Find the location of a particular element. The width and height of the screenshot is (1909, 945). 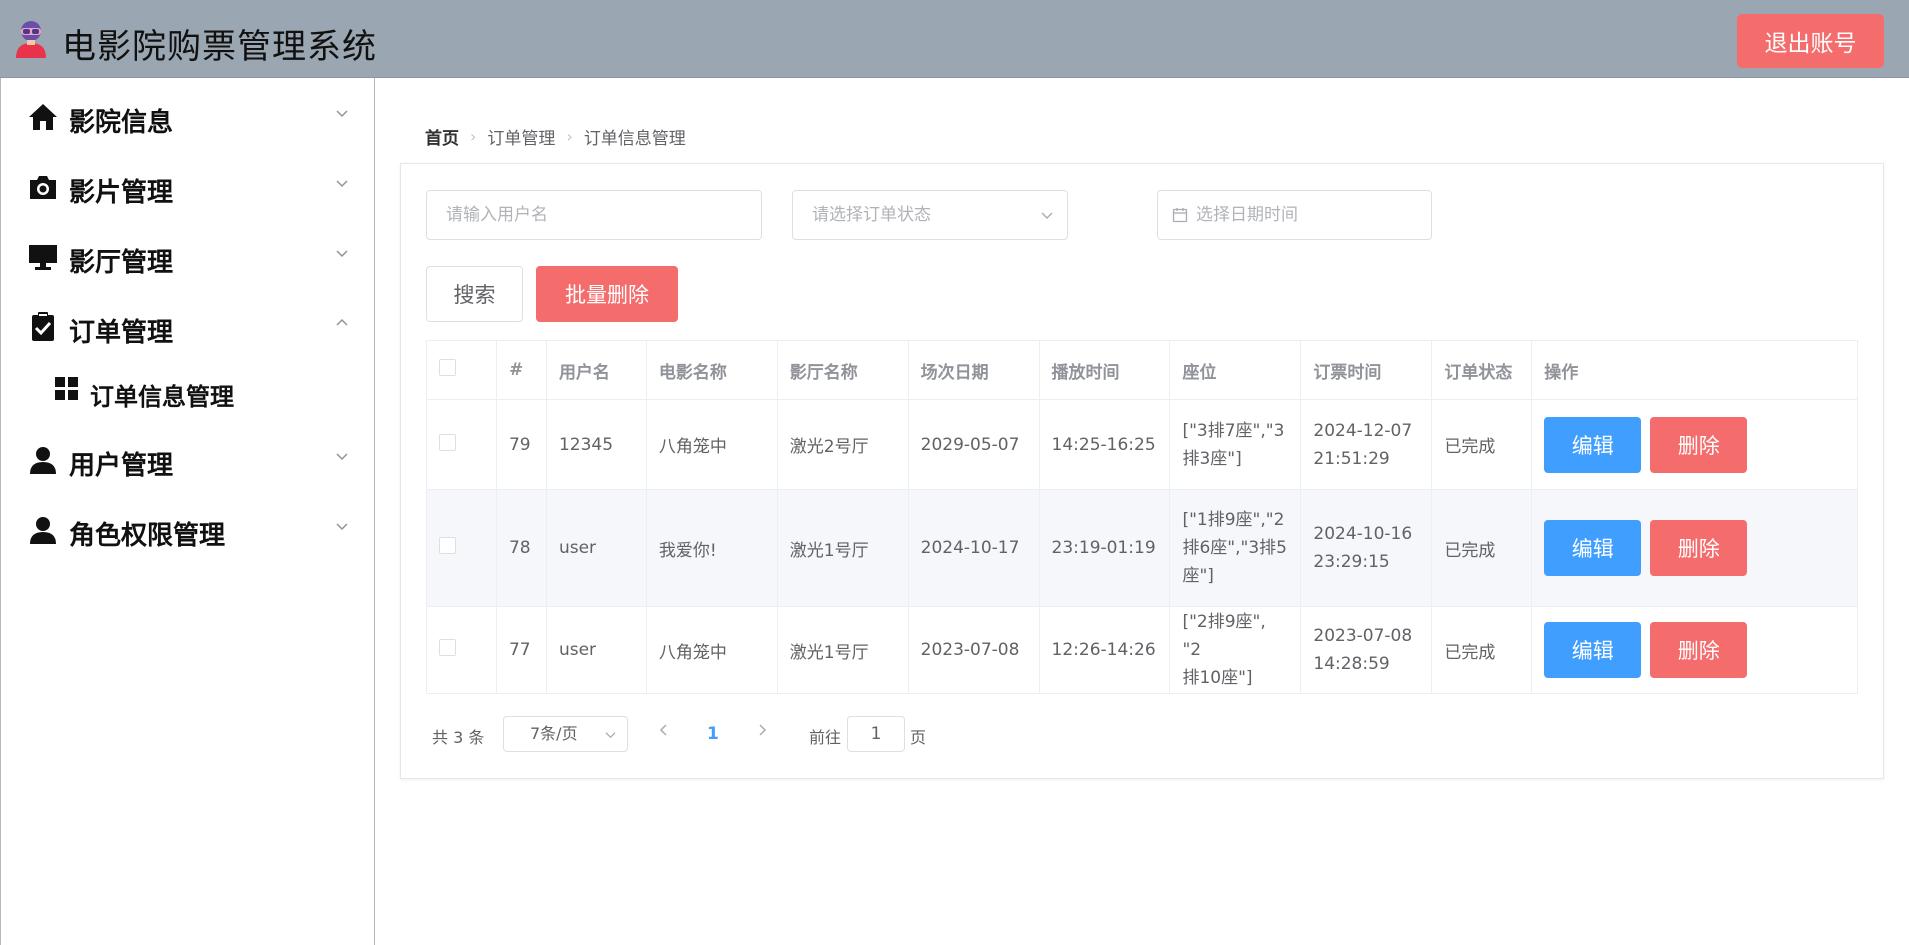

logout-button: 退出账号 is located at coordinates (1810, 41).